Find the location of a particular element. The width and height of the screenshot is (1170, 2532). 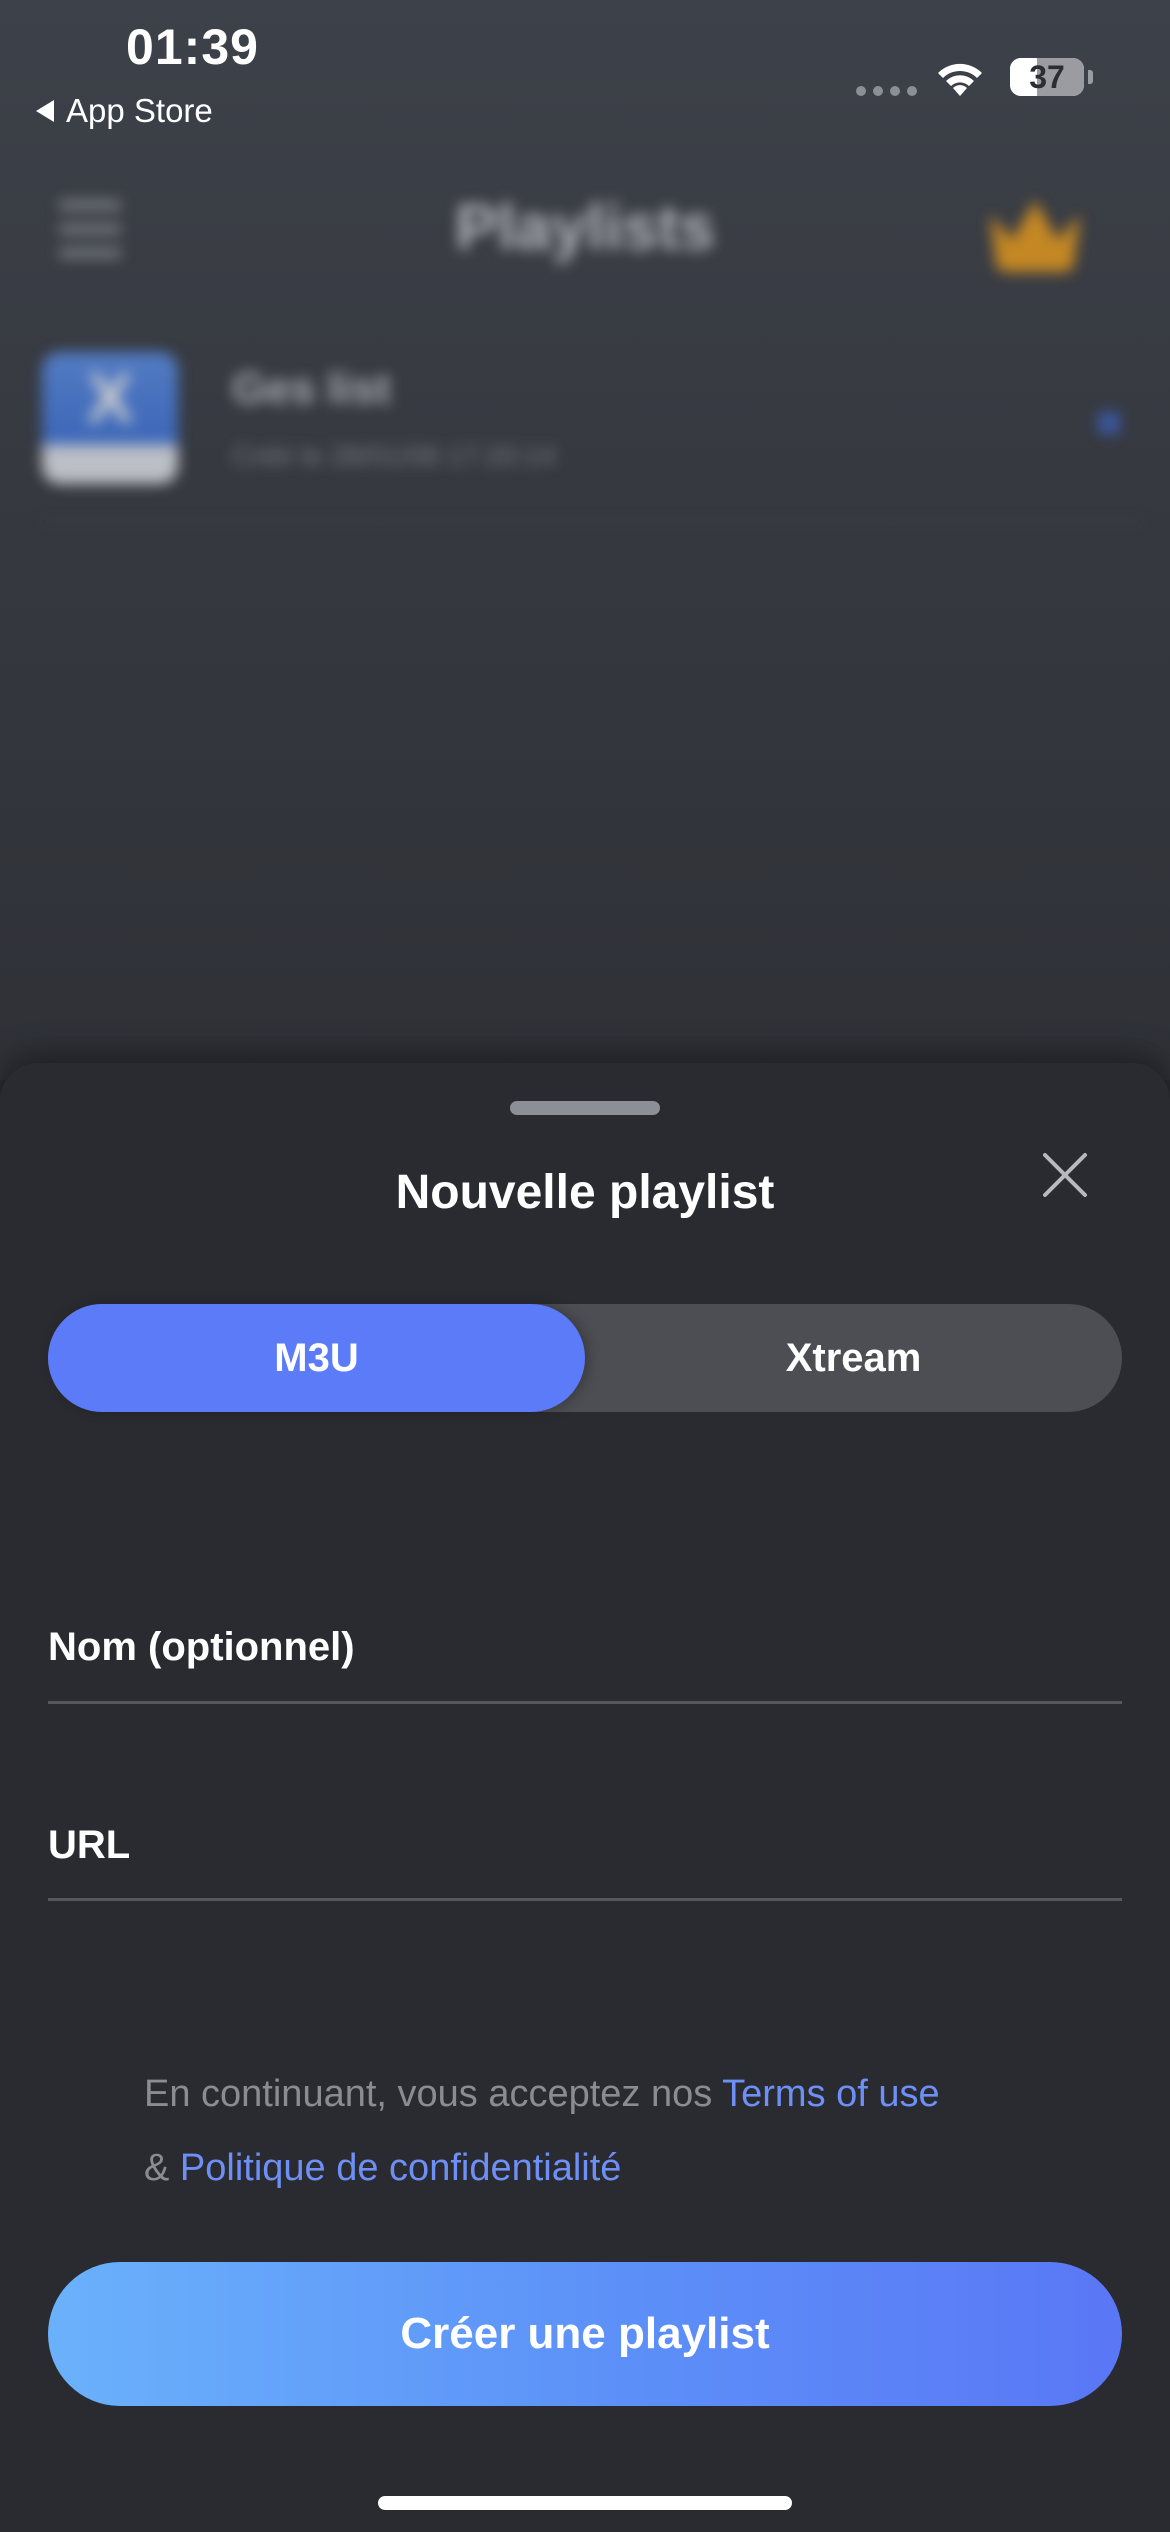

url-field-underline is located at coordinates (585, 1899).